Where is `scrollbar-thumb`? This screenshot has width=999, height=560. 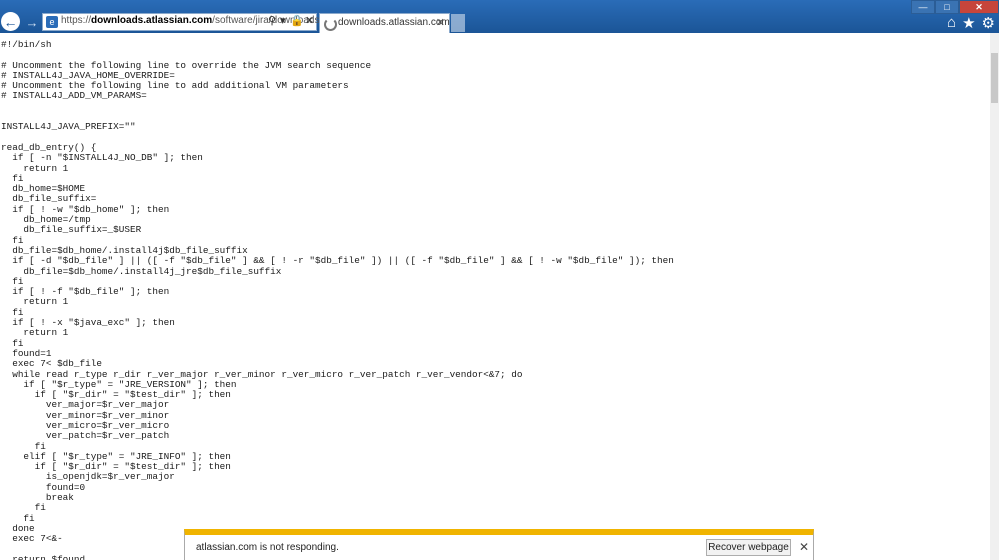
scrollbar-thumb is located at coordinates (994, 78).